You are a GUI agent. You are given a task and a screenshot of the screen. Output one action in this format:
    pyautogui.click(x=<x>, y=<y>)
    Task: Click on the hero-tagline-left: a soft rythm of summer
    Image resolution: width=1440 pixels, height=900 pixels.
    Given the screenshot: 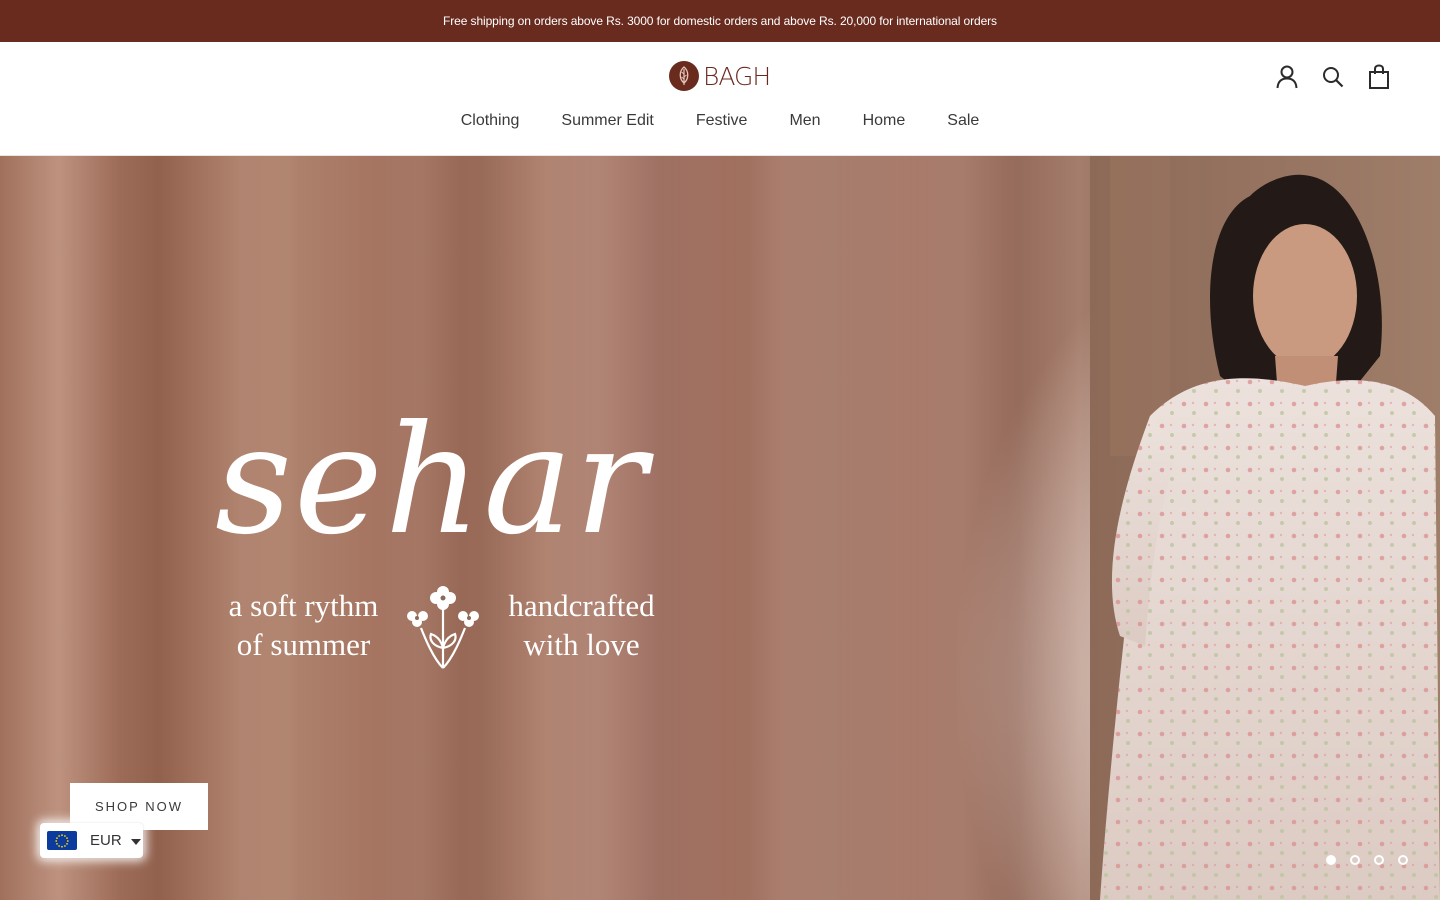 What is the action you would take?
    pyautogui.click(x=303, y=625)
    